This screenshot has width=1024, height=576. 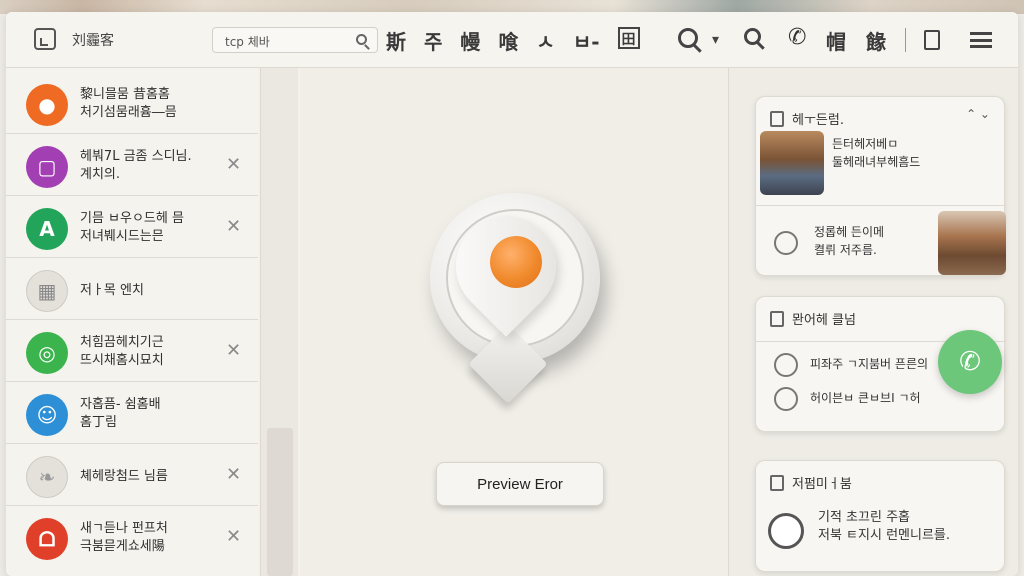 What do you see at coordinates (295, 40) in the screenshot?
I see `search-input: tcp 체바` at bounding box center [295, 40].